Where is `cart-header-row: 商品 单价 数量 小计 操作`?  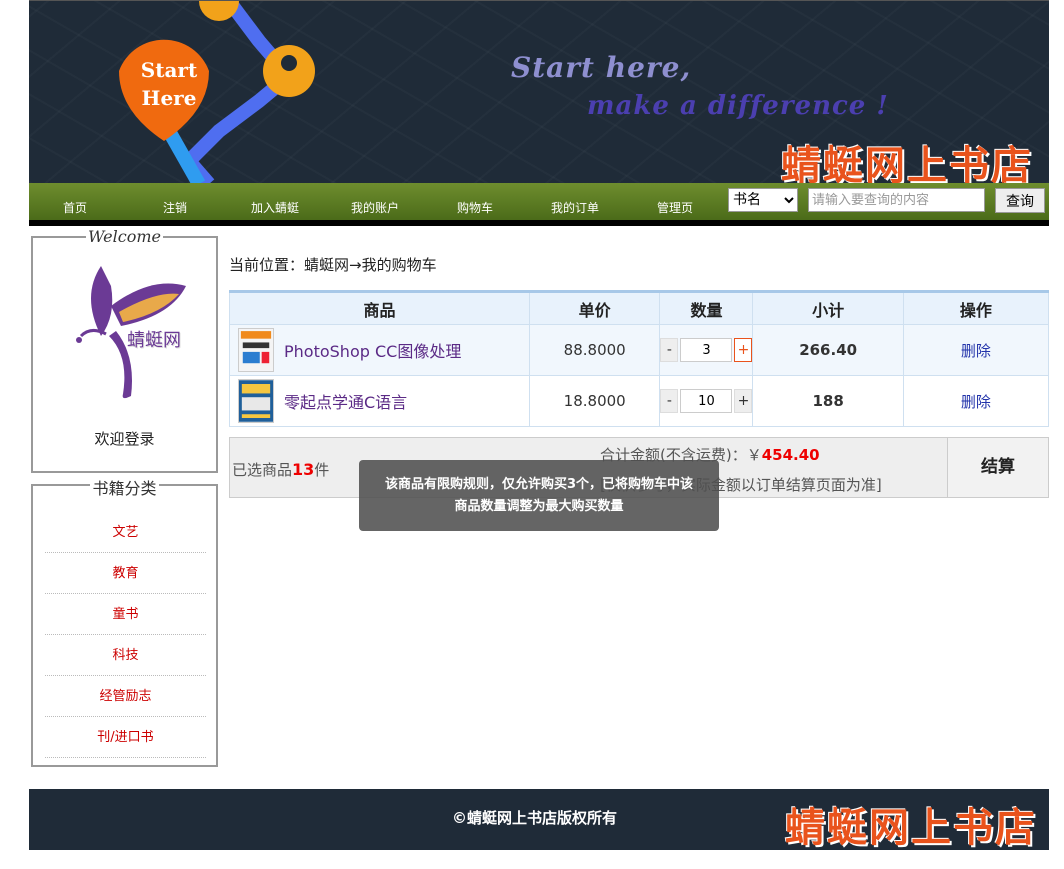 cart-header-row: 商品 单价 数量 小计 操作 is located at coordinates (639, 308).